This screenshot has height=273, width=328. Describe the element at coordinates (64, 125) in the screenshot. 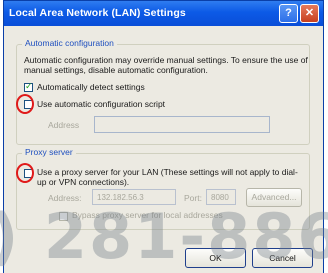

I see `script-address-label: Address` at that location.